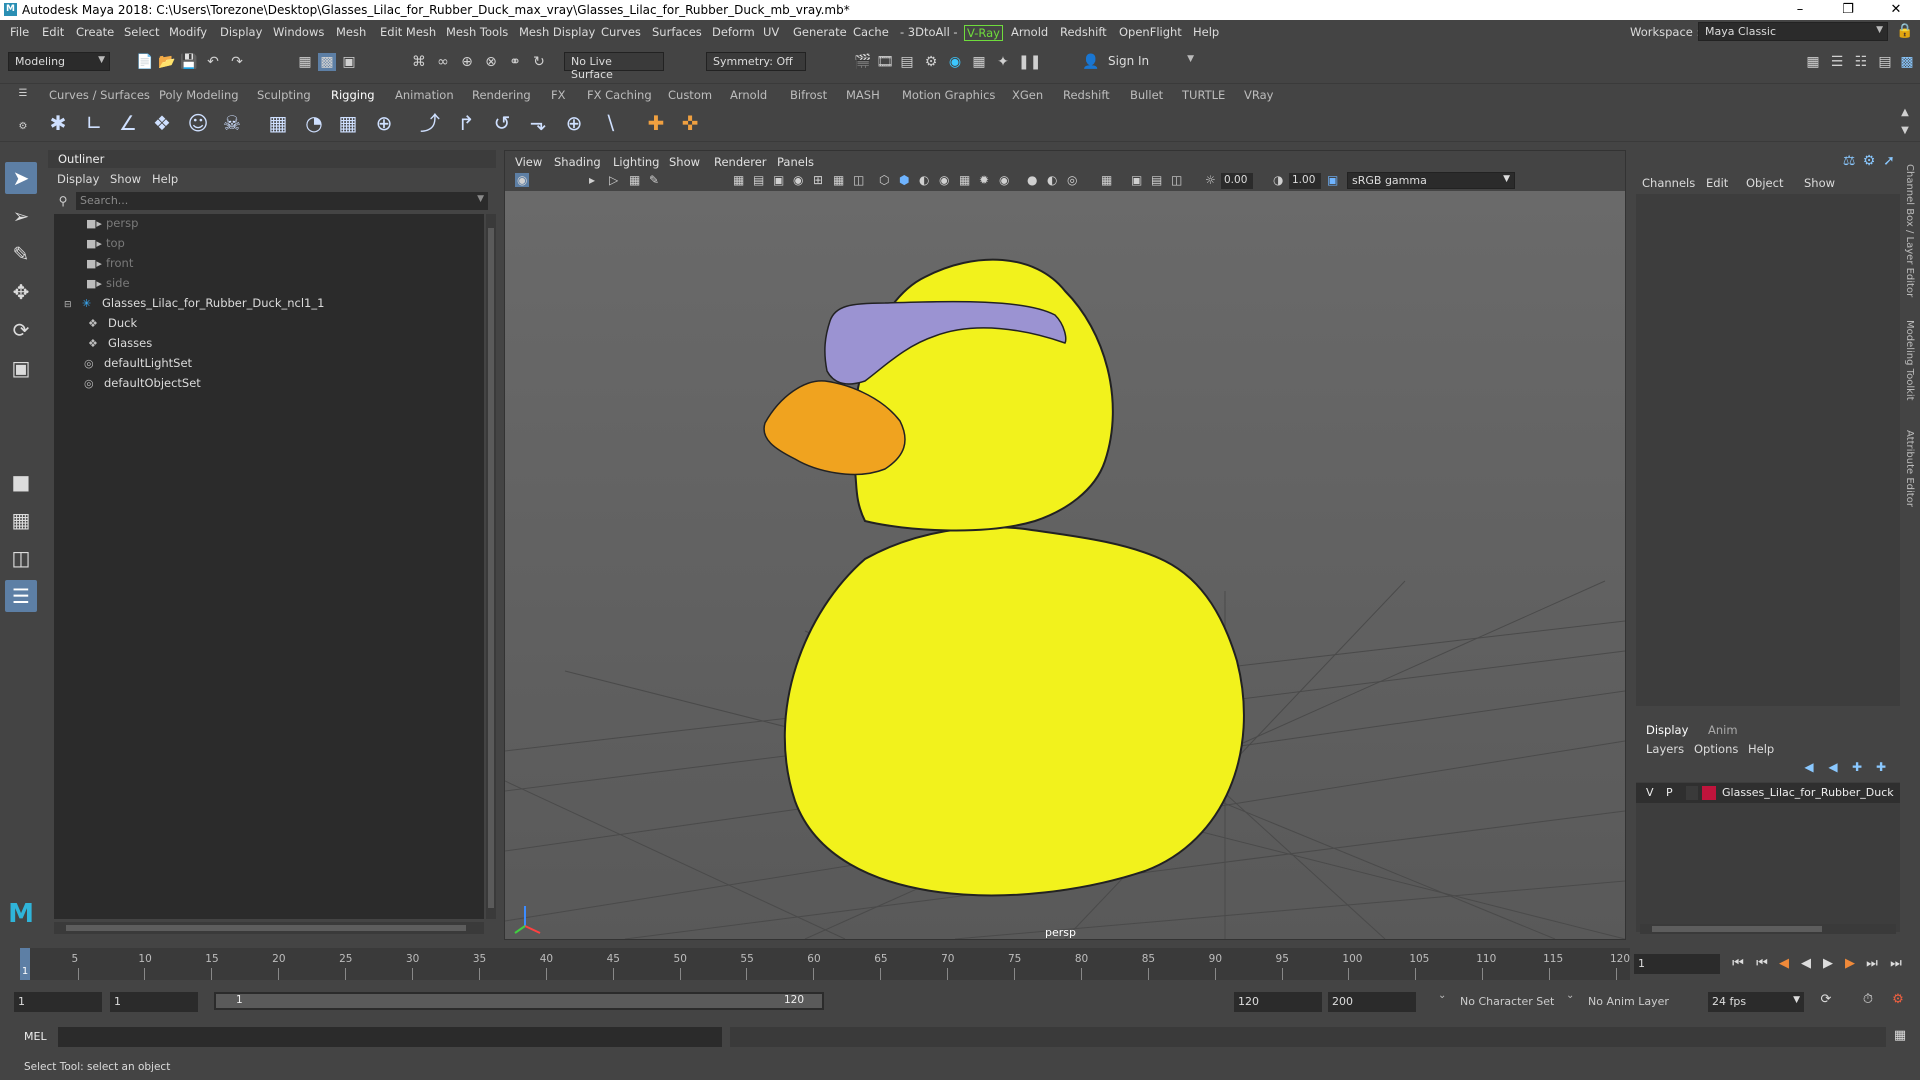 The image size is (1920, 1080). Describe the element at coordinates (443, 62) in the screenshot. I see `snap-curve-icon: ∞` at that location.